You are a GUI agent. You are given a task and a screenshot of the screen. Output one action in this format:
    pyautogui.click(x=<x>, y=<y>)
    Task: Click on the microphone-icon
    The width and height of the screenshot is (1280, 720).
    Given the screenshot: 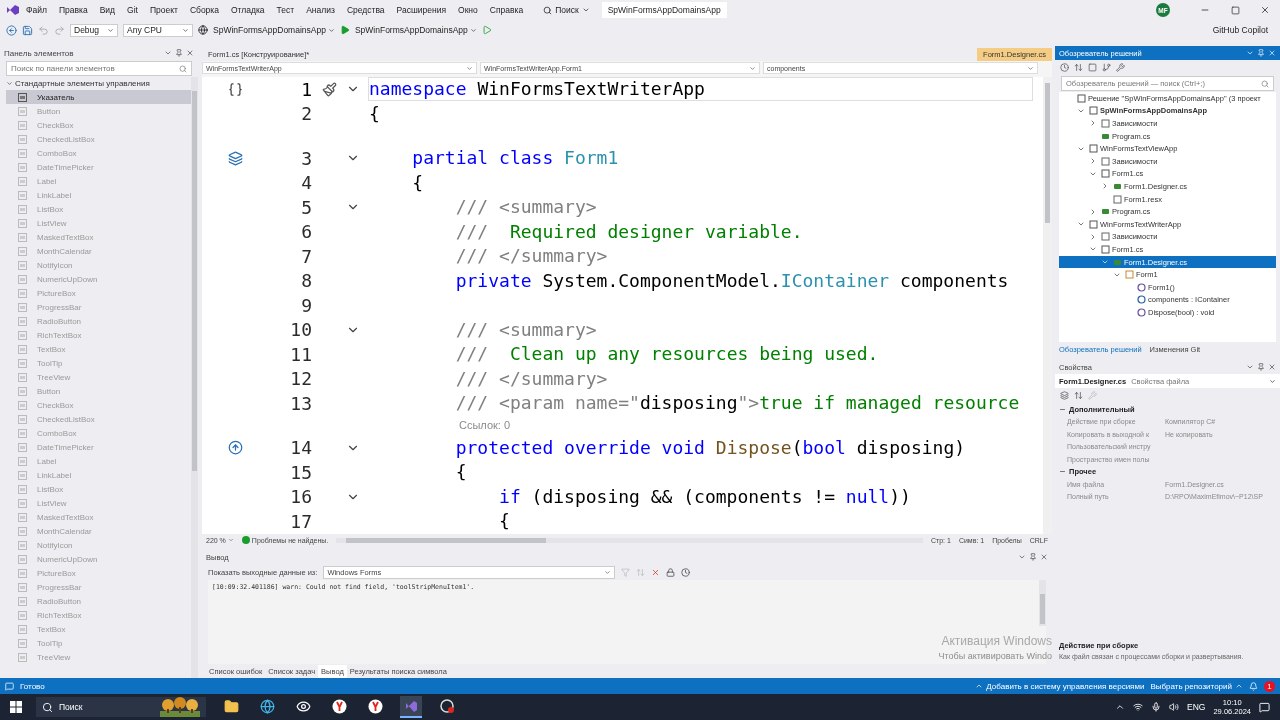 What is the action you would take?
    pyautogui.click(x=1156, y=707)
    